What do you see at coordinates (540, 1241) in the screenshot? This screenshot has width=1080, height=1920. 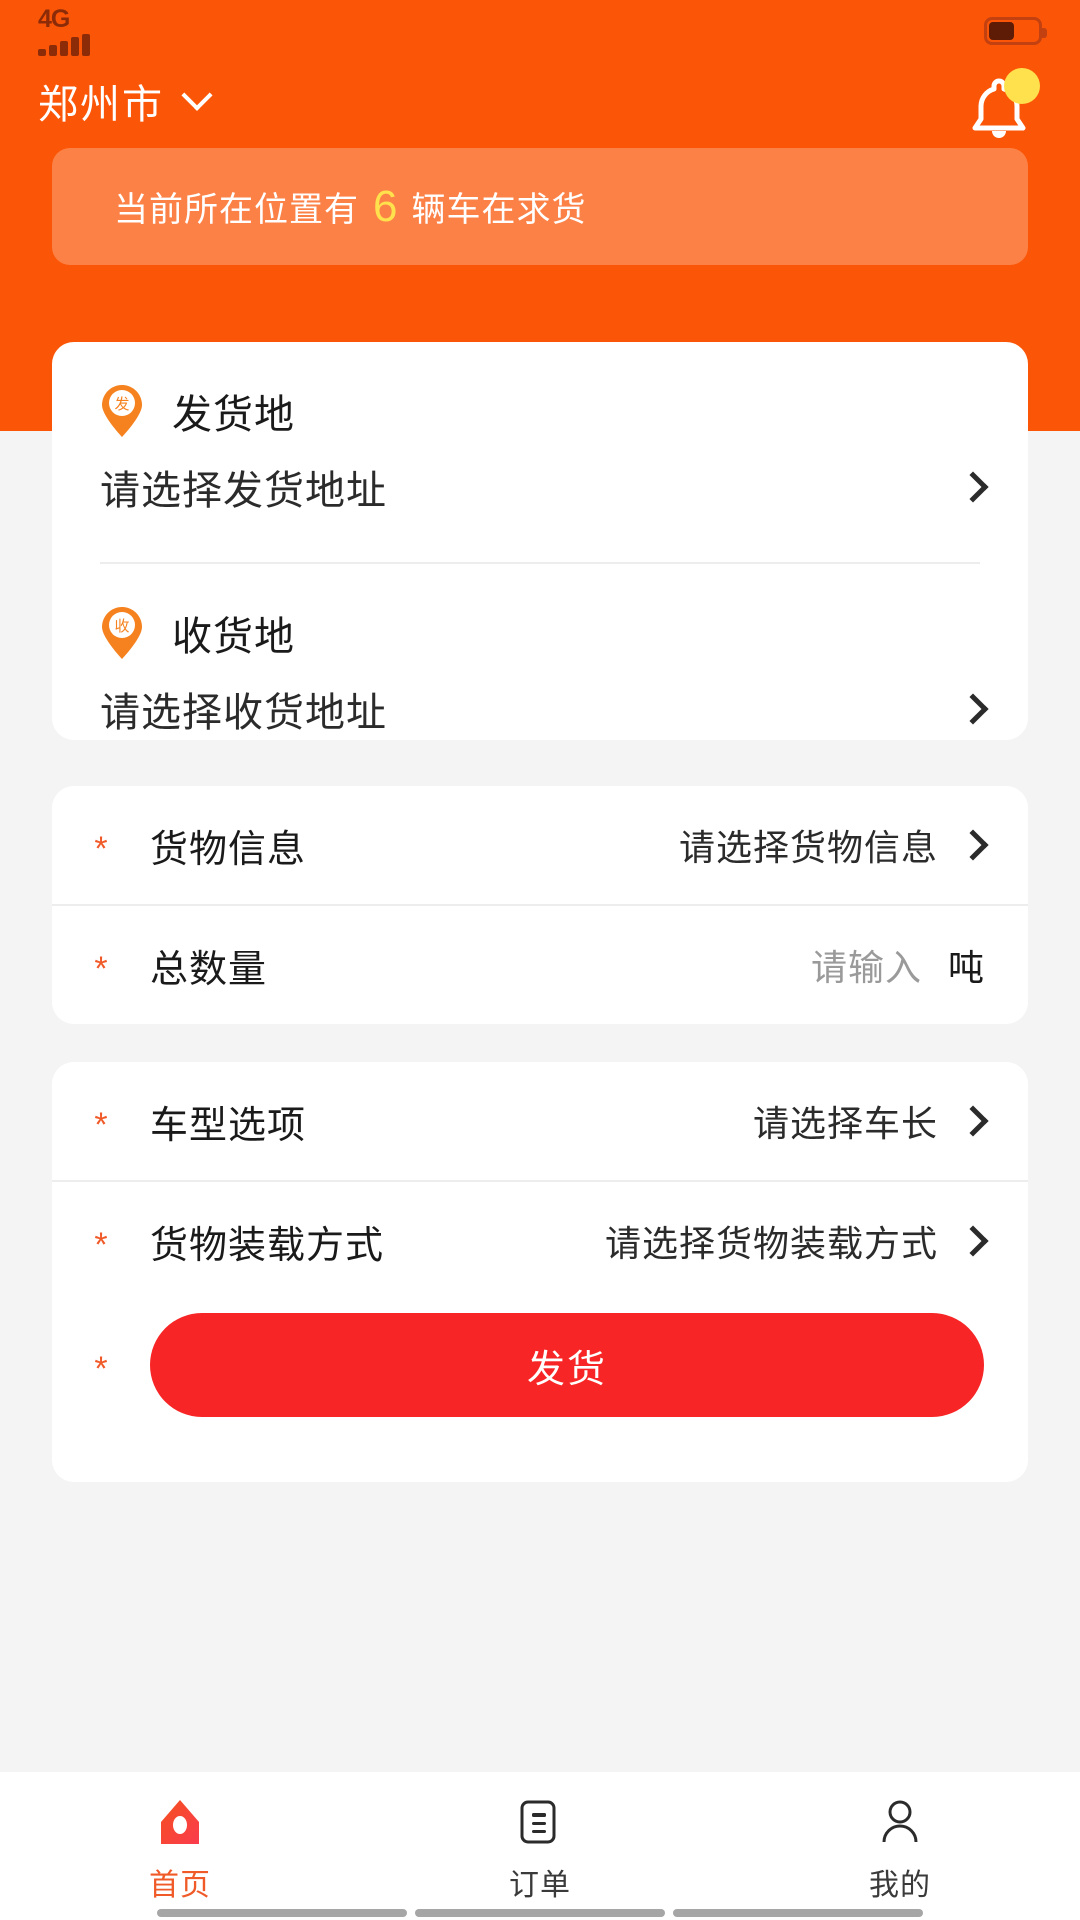 I see `loading-method-row: * 货物装载方式 请选择货物装载方式` at bounding box center [540, 1241].